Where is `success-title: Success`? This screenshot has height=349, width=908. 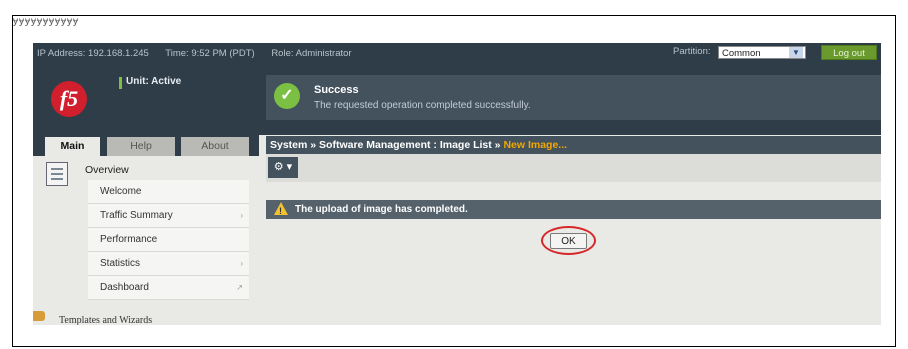 success-title: Success is located at coordinates (336, 90).